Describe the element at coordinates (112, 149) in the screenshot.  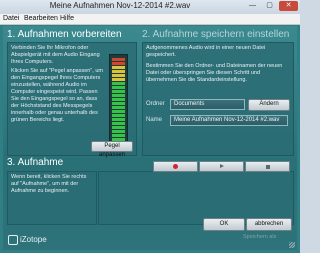
I see `adjust-level-button: Pegel anpassen` at that location.